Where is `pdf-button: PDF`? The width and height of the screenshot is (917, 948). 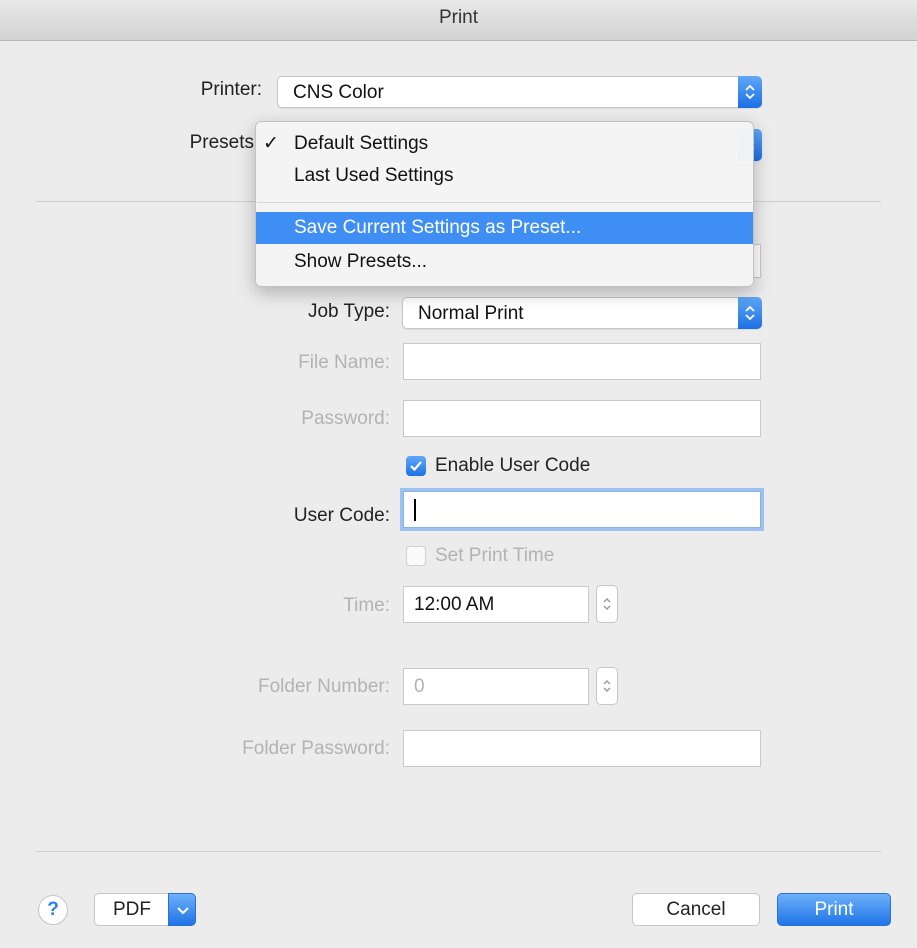 pdf-button: PDF is located at coordinates (131, 909).